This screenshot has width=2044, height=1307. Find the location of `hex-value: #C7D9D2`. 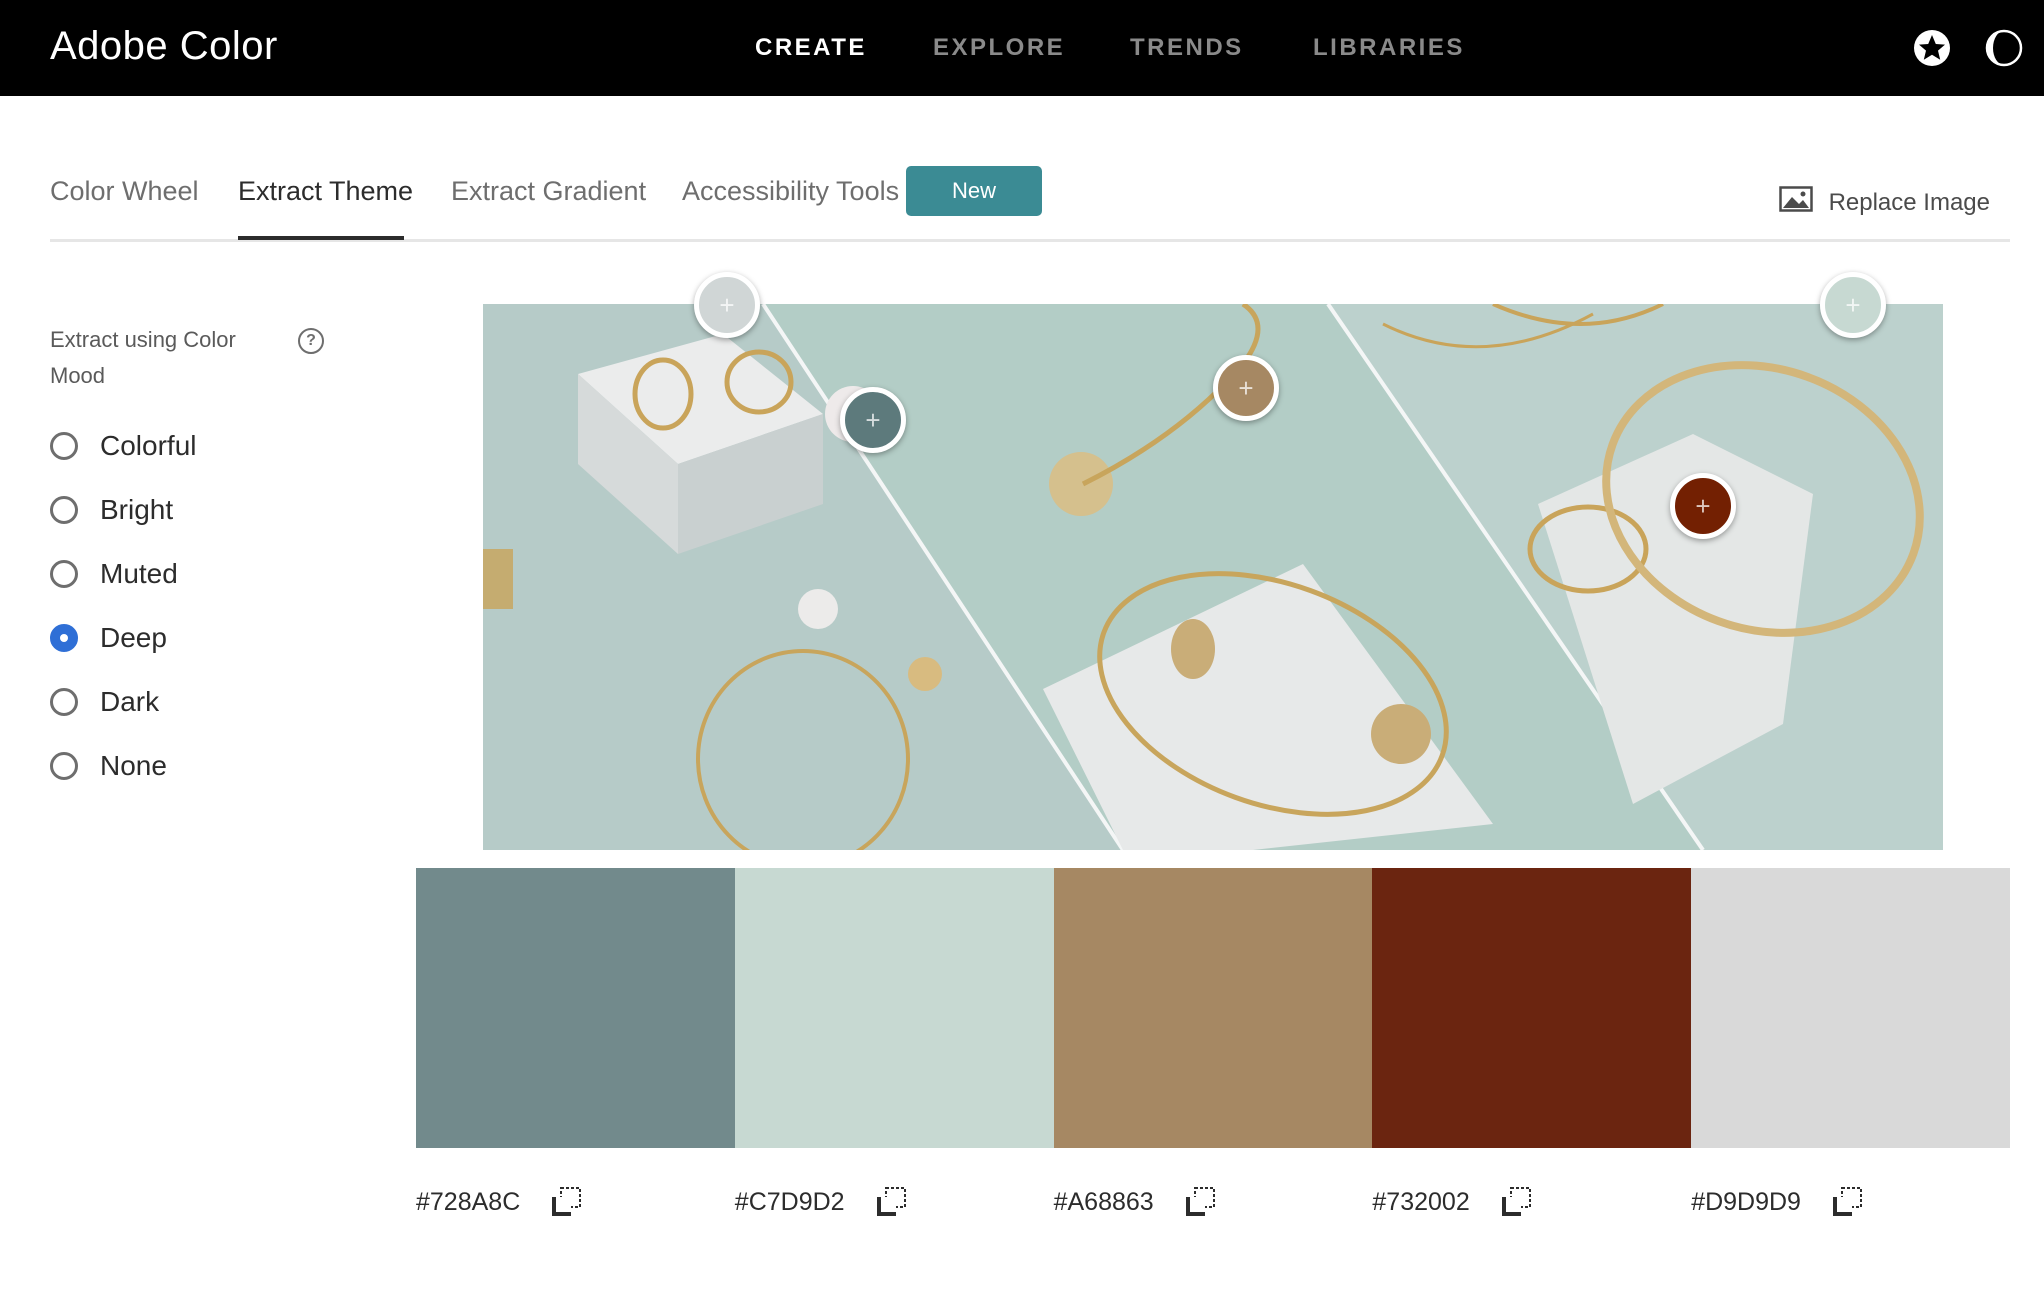

hex-value: #C7D9D2 is located at coordinates (790, 1202).